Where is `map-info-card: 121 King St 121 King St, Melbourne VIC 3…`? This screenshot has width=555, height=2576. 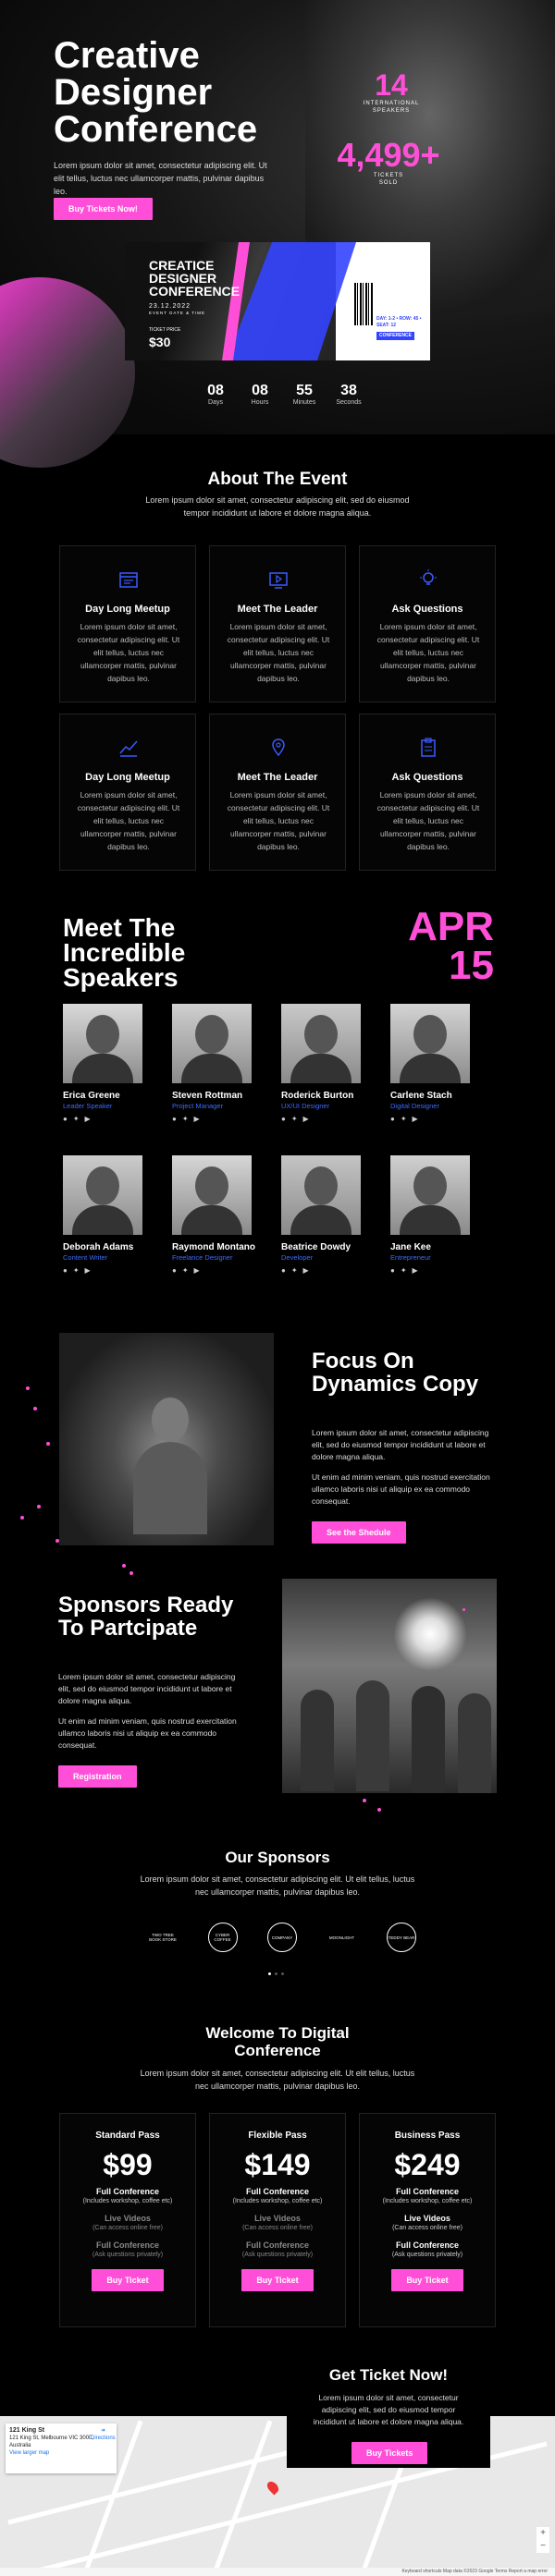 map-info-card: 121 King St 121 King St, Melbourne VIC 3… is located at coordinates (61, 2448).